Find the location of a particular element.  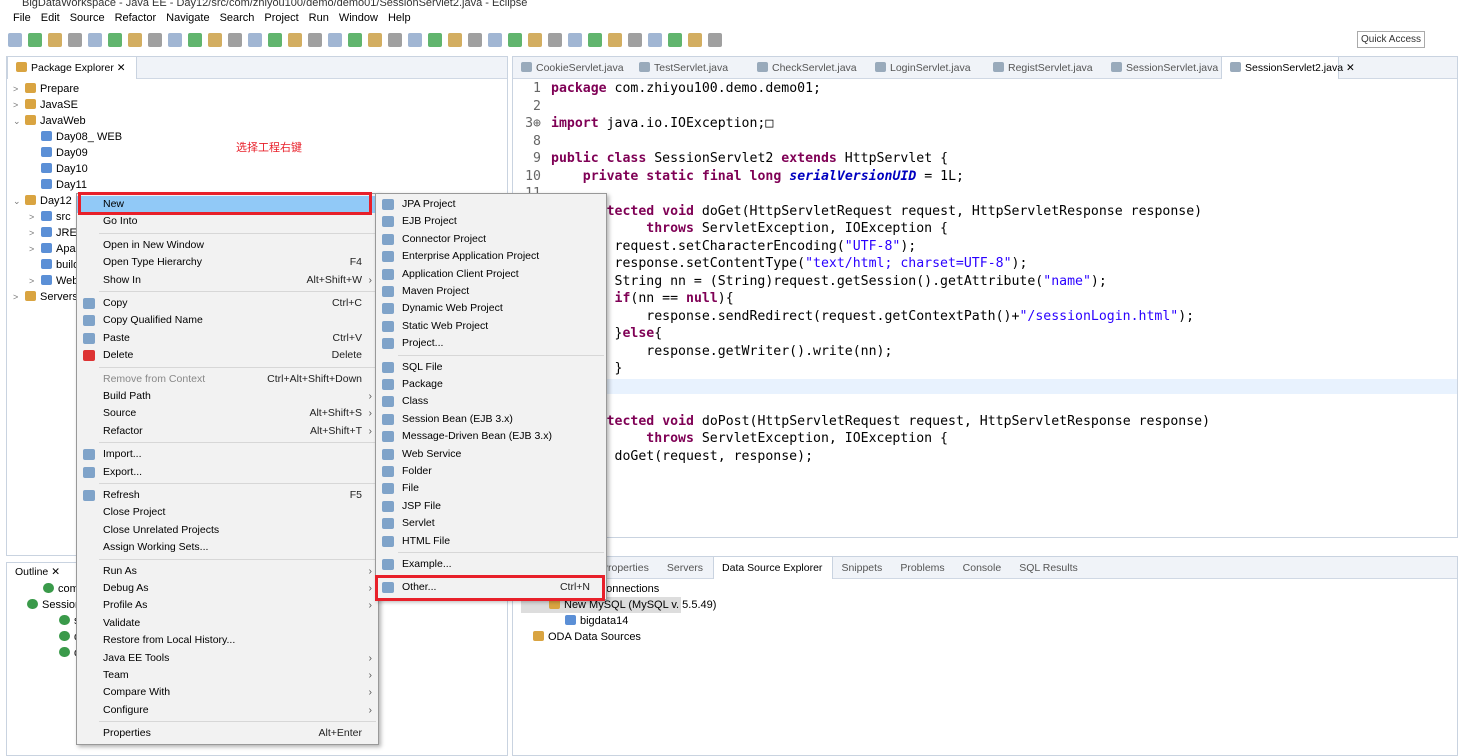

menu-item-ejb-project: EJB Project is located at coordinates (491, 221).